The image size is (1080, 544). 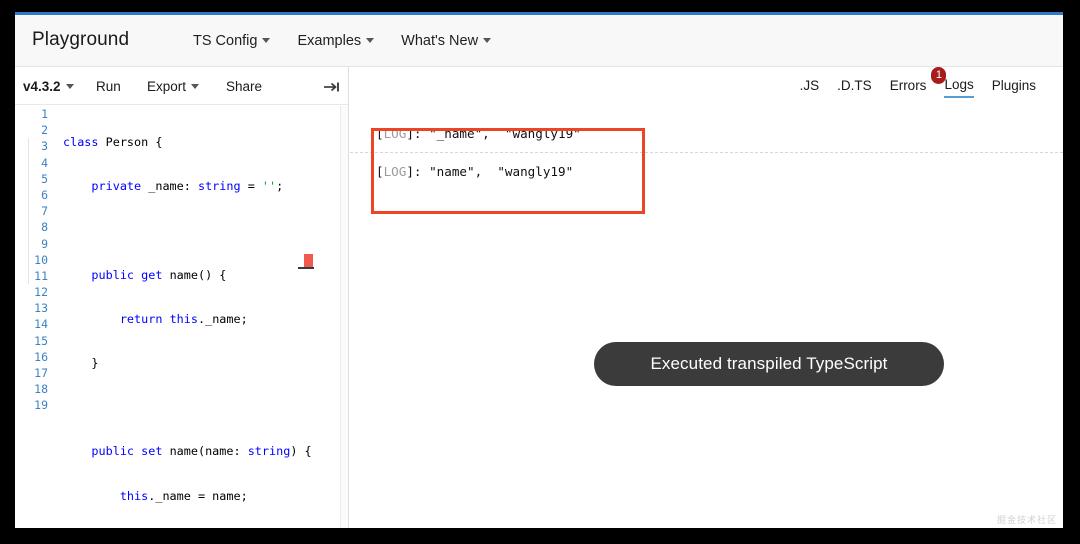 What do you see at coordinates (706, 133) in the screenshot?
I see `log-row: [LOG]: "_name", "wangly19"` at bounding box center [706, 133].